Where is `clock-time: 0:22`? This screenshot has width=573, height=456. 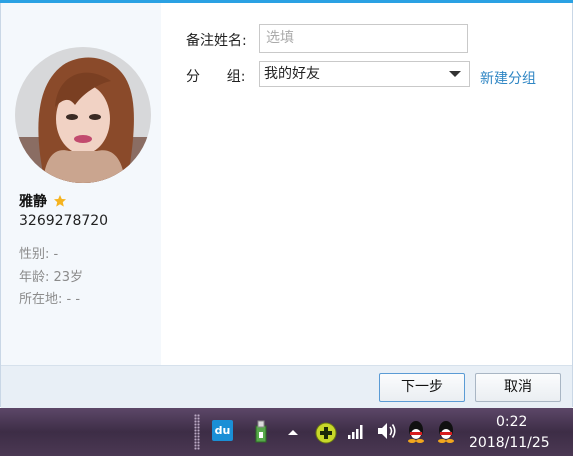 clock-time: 0:22 is located at coordinates (511, 422).